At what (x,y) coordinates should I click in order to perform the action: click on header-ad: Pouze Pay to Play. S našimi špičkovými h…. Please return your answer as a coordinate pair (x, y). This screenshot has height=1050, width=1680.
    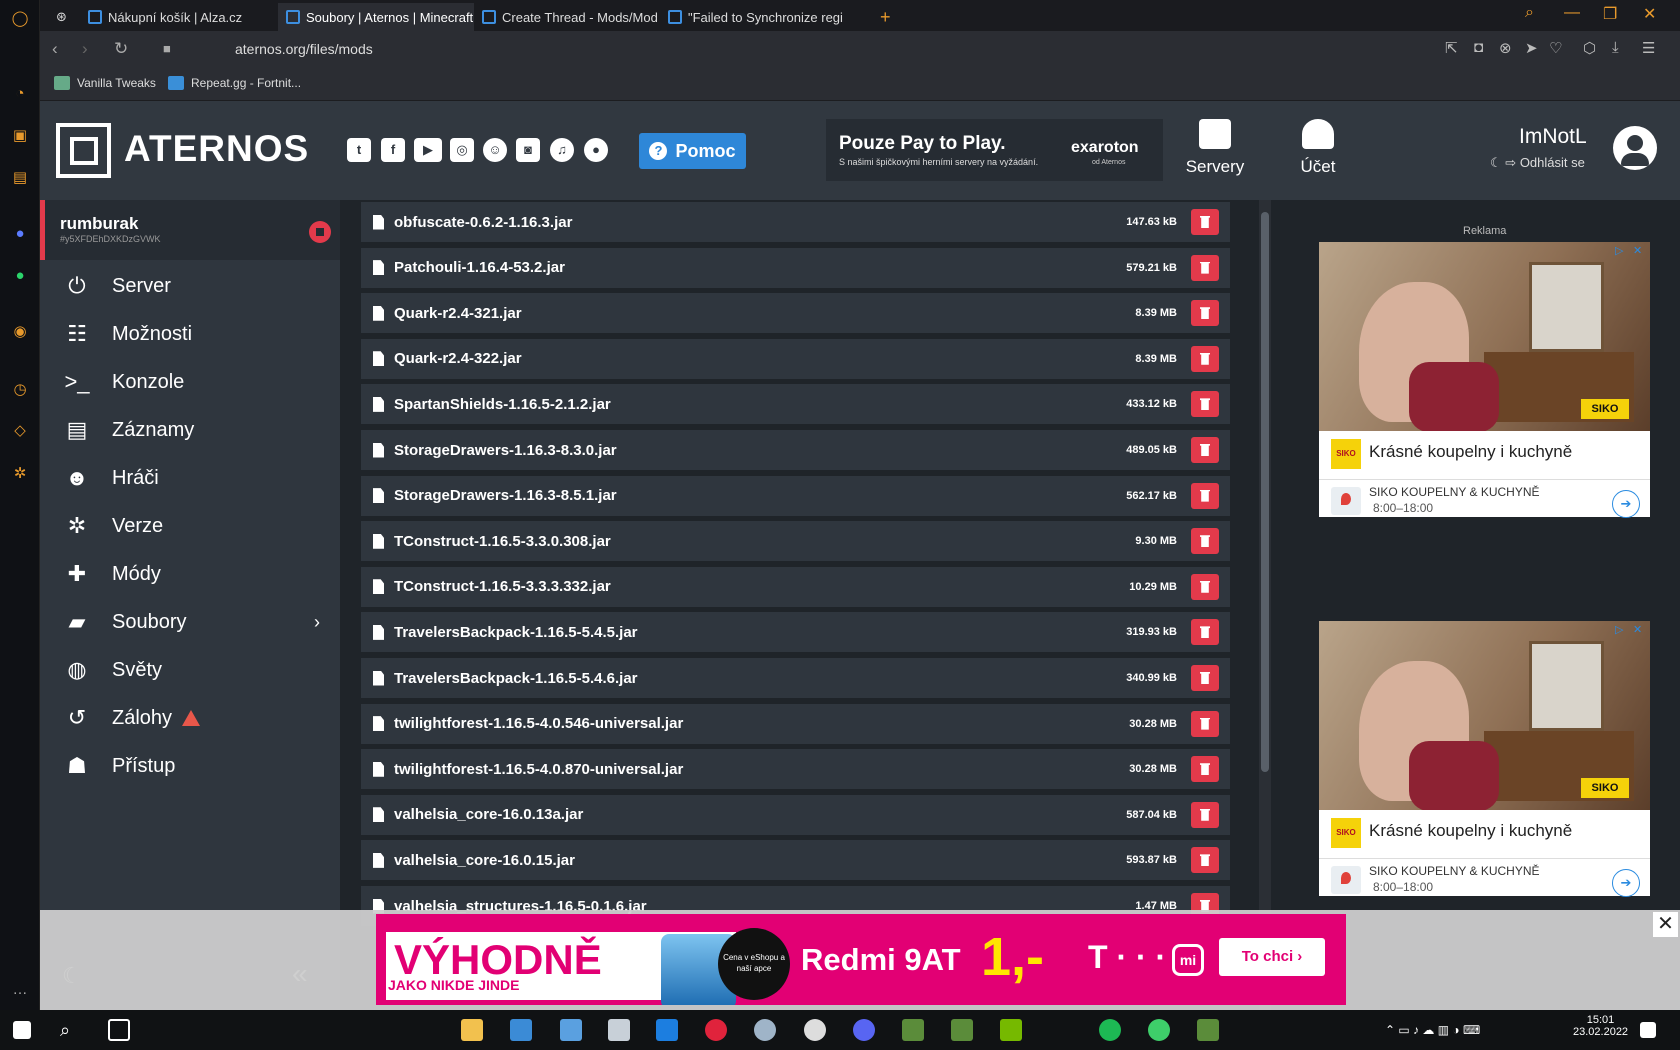
    Looking at the image, I should click on (994, 150).